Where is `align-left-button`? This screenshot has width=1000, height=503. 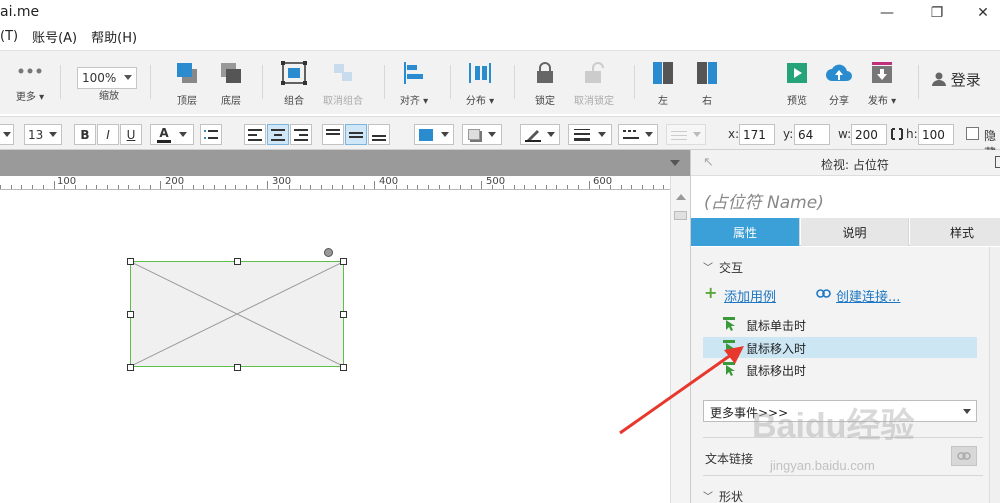 align-left-button is located at coordinates (255, 134).